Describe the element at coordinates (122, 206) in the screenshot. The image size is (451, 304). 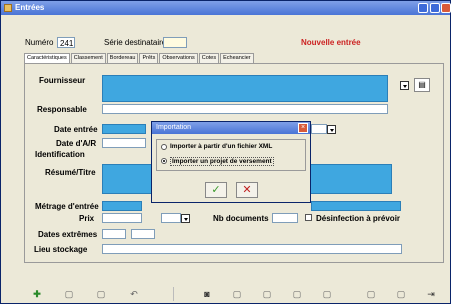
I see `metrage-field` at that location.